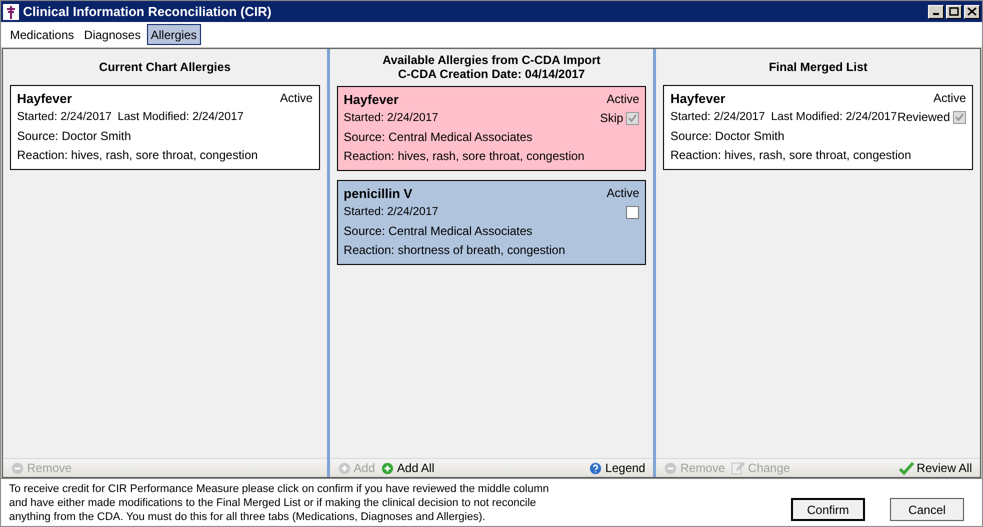 This screenshot has height=527, width=983. Describe the element at coordinates (407, 468) in the screenshot. I see `action-button: Add All` at that location.